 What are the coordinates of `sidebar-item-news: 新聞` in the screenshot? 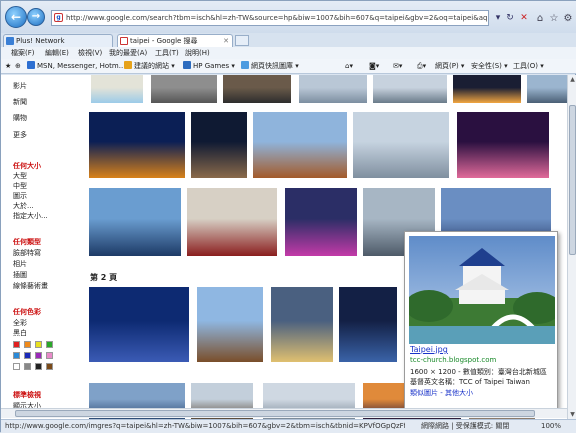 It's located at (20, 102).